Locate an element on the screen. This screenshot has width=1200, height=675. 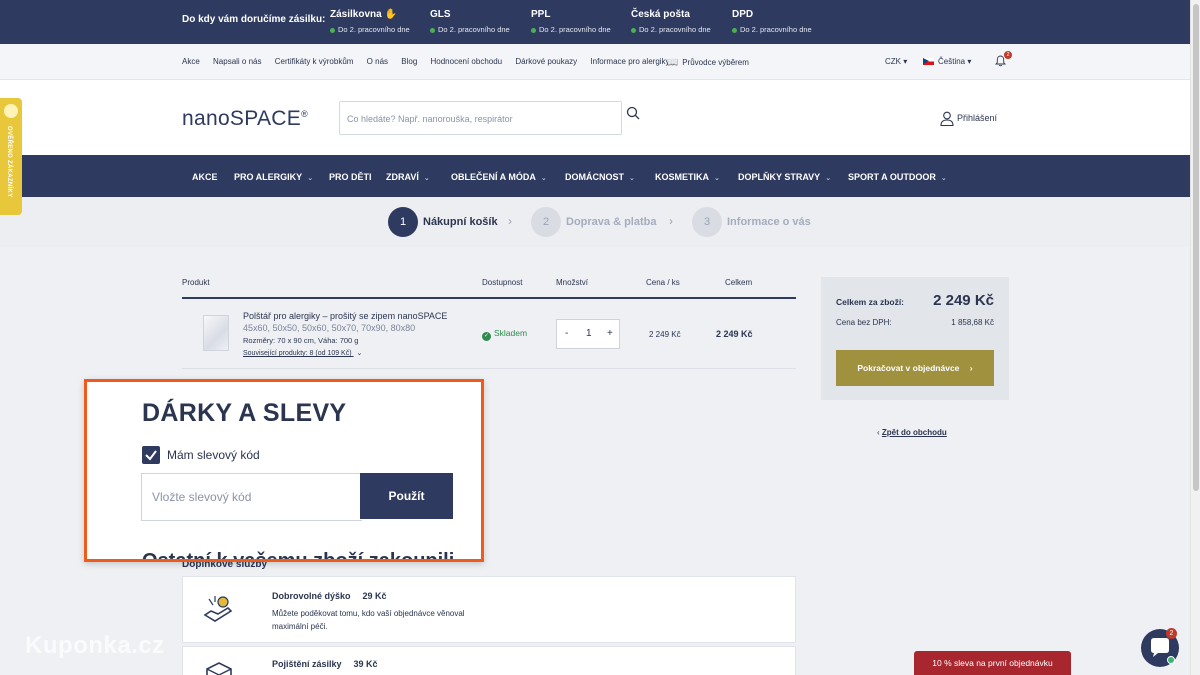
nav-pro-deti: PRO DĚTI is located at coordinates (350, 177).